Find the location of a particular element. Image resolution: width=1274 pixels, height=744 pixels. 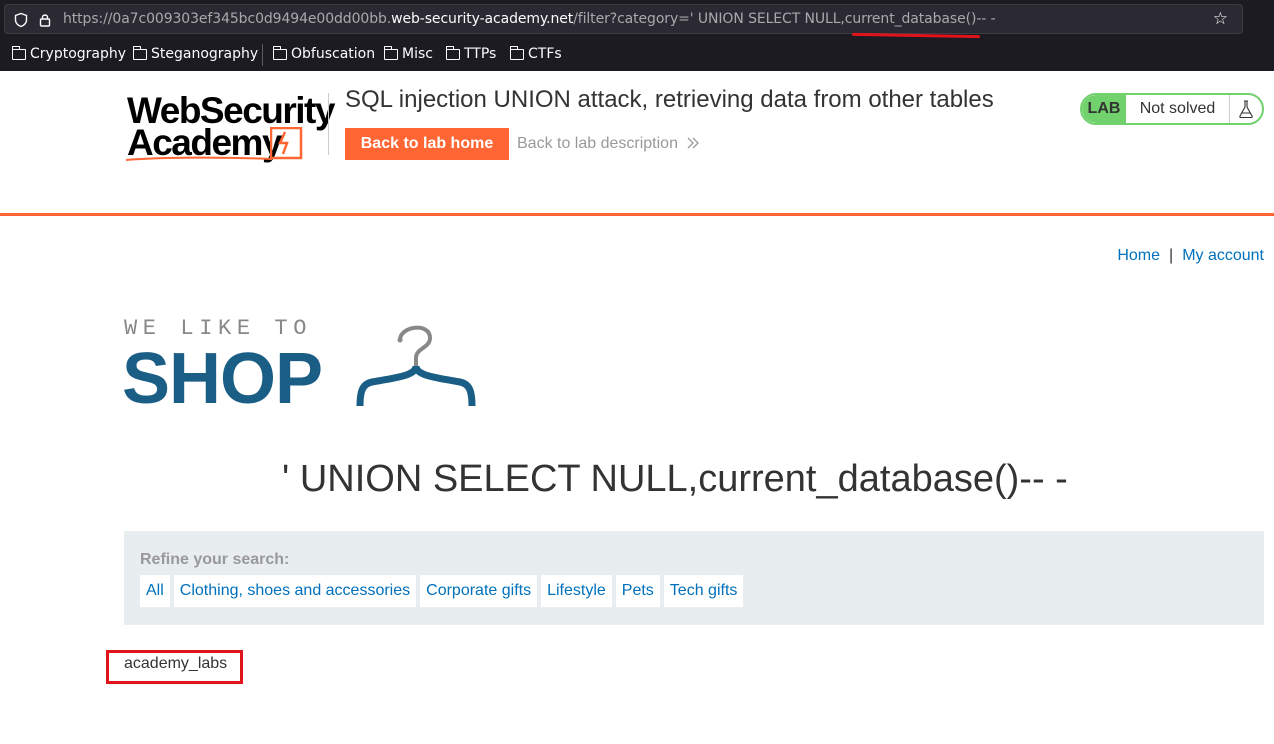

filter-pets: Pets is located at coordinates (637, 591).